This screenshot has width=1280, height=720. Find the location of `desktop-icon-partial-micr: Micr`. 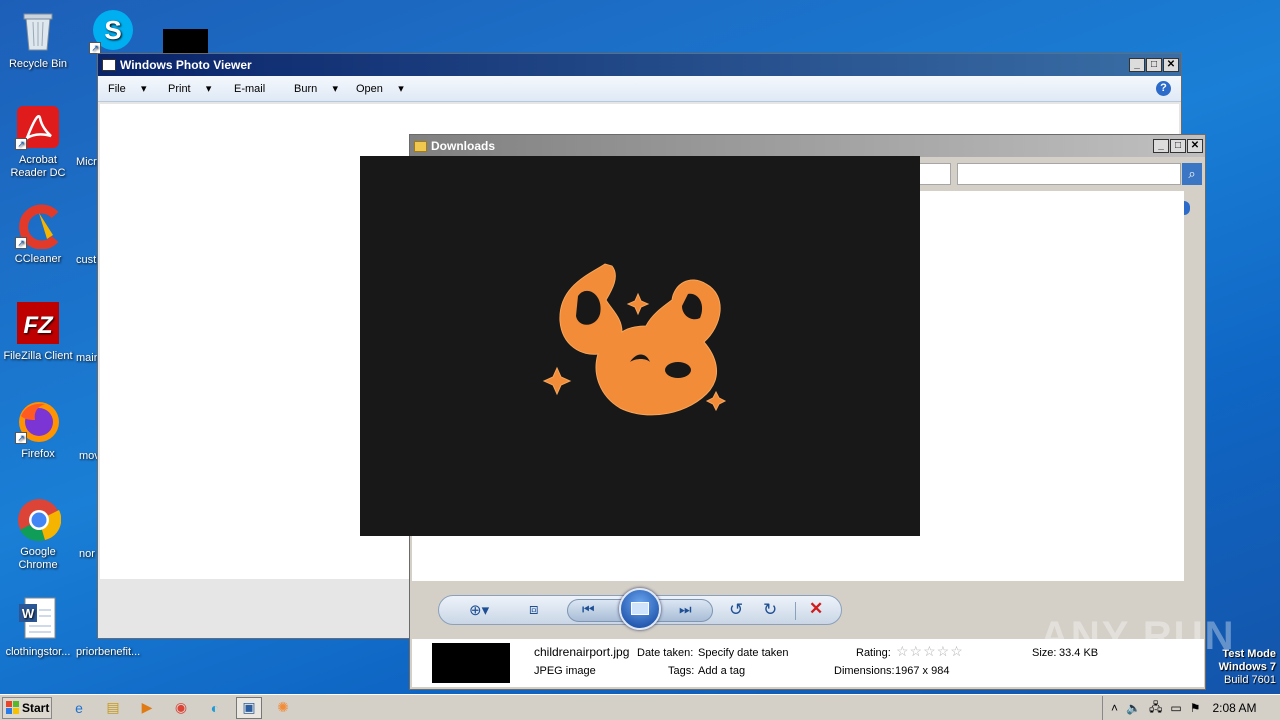

desktop-icon-partial-micr: Micr is located at coordinates (86, 162).